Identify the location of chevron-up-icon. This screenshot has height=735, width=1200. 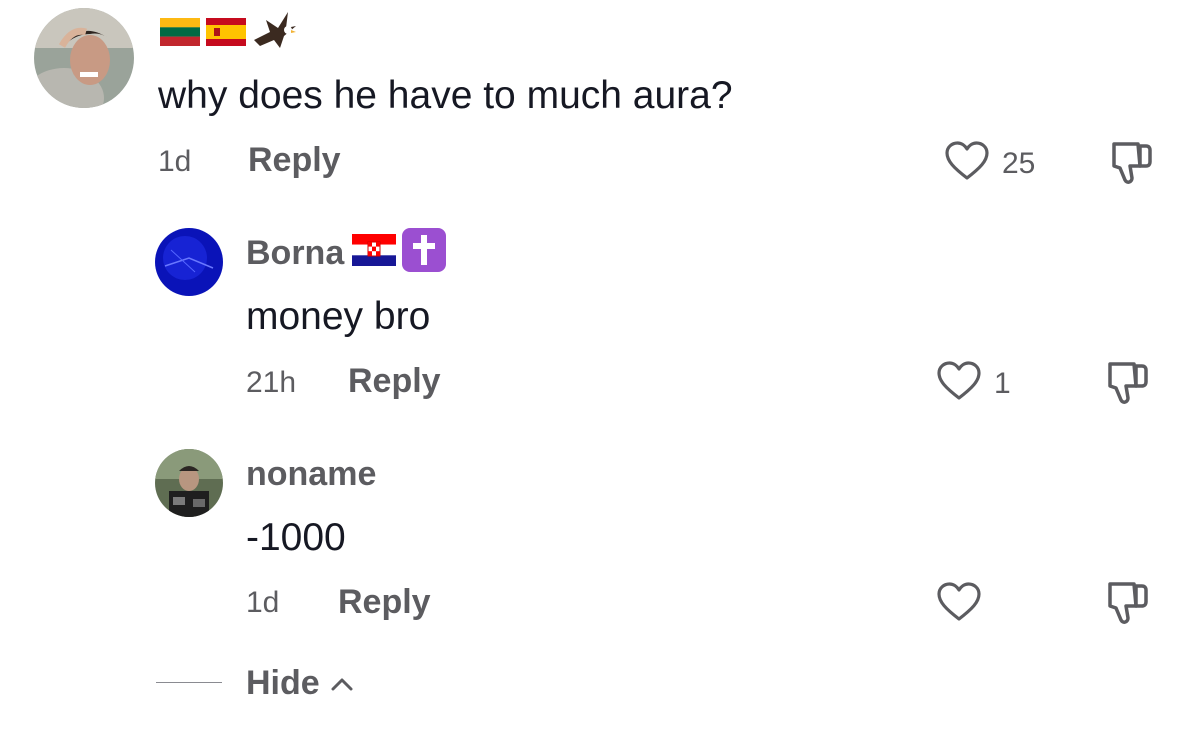
(342, 684).